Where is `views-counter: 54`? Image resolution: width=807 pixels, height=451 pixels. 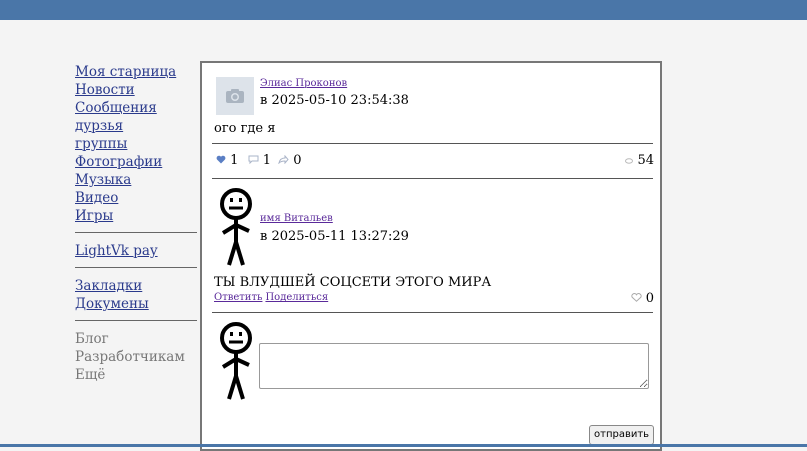 views-counter: 54 is located at coordinates (639, 160).